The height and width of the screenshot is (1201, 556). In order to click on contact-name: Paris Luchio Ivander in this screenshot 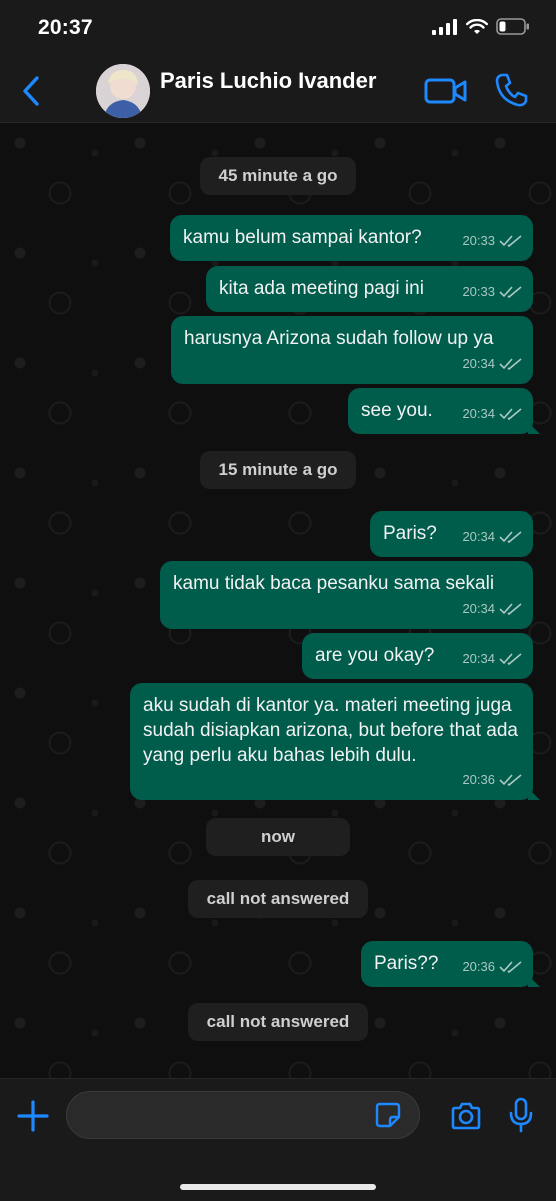, I will do `click(268, 81)`.